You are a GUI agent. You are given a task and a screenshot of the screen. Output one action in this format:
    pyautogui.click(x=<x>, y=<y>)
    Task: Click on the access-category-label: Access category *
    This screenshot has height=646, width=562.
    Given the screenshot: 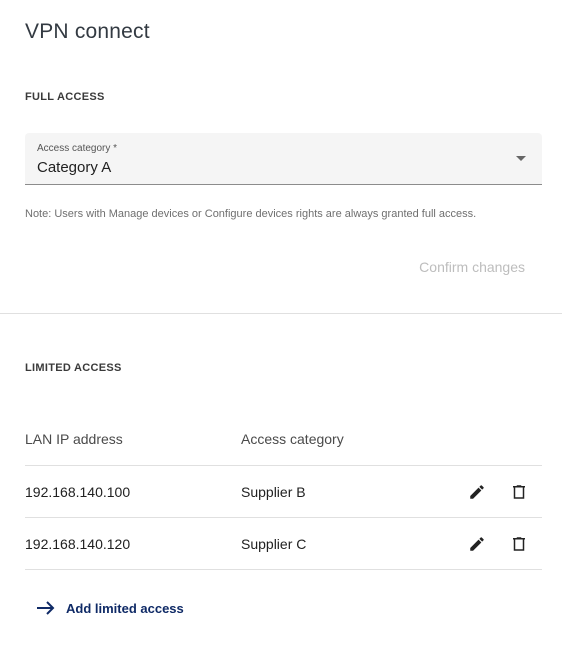 What is the action you would take?
    pyautogui.click(x=77, y=148)
    